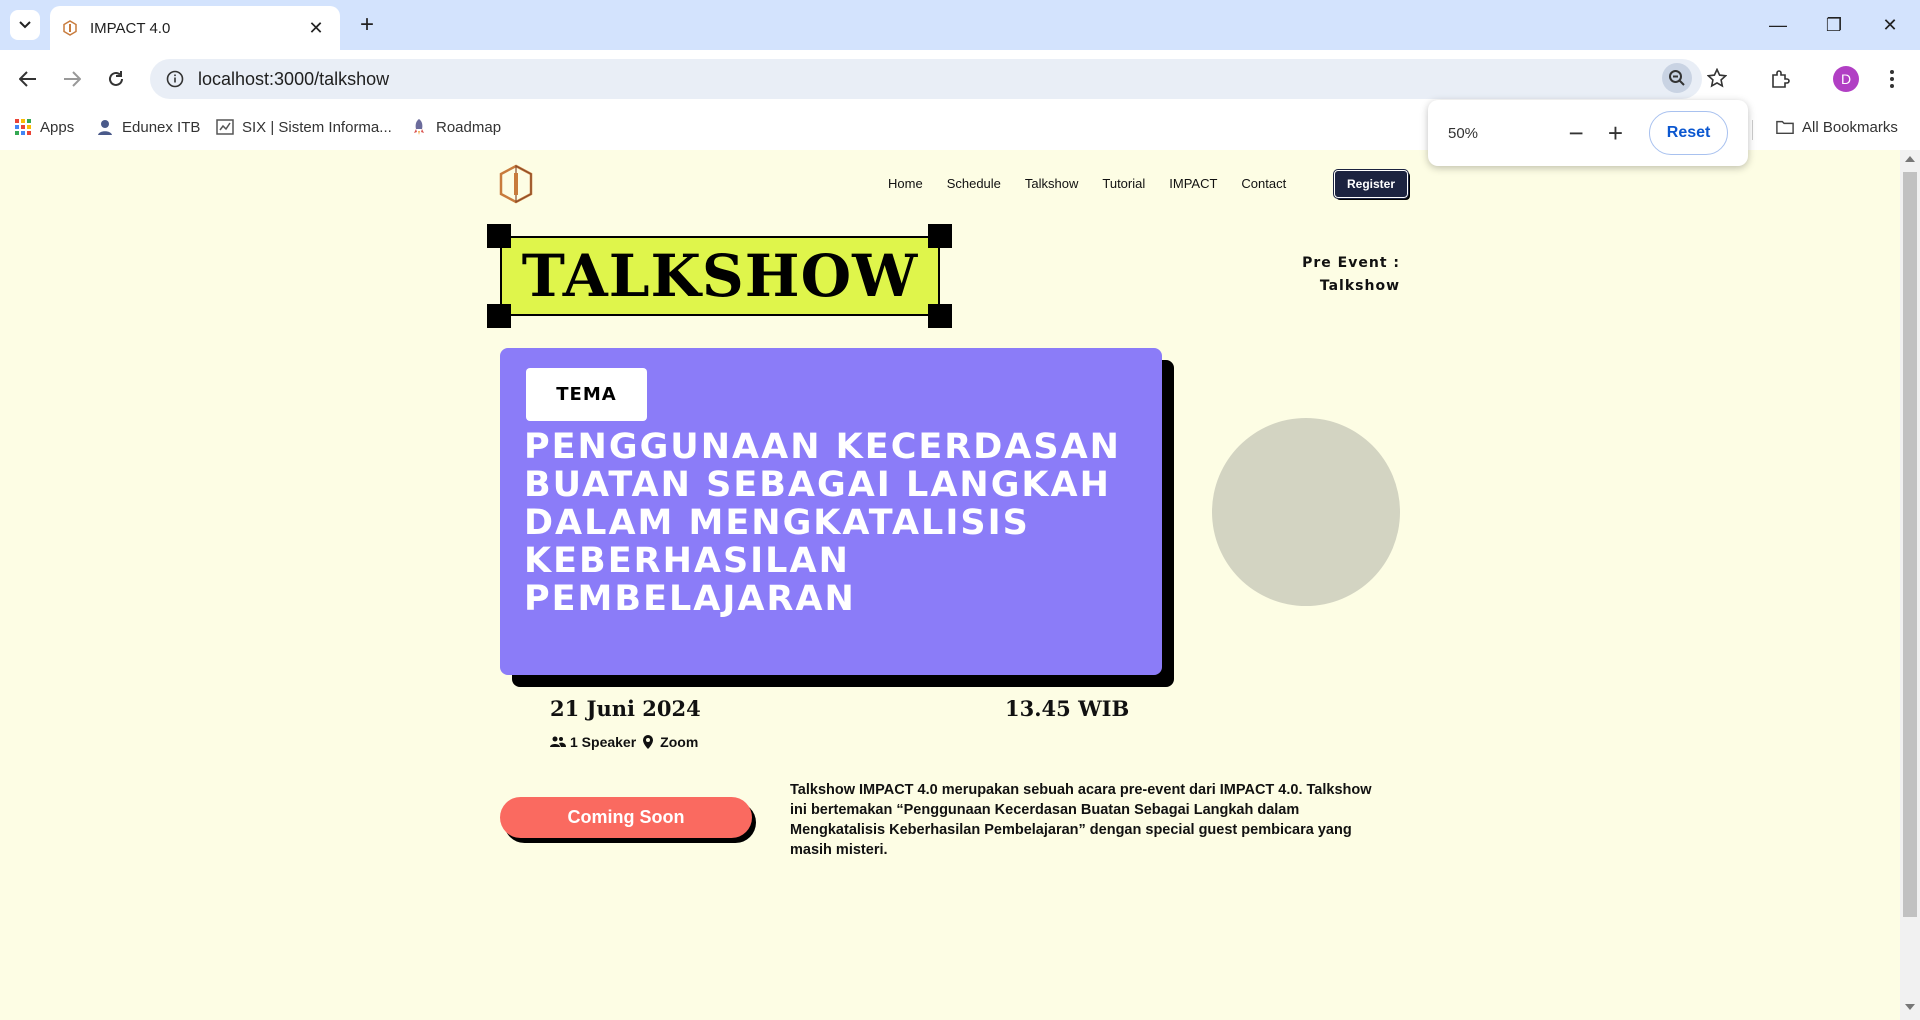 Image resolution: width=1920 pixels, height=1020 pixels. I want to click on nav-contact: Contact, so click(1263, 183).